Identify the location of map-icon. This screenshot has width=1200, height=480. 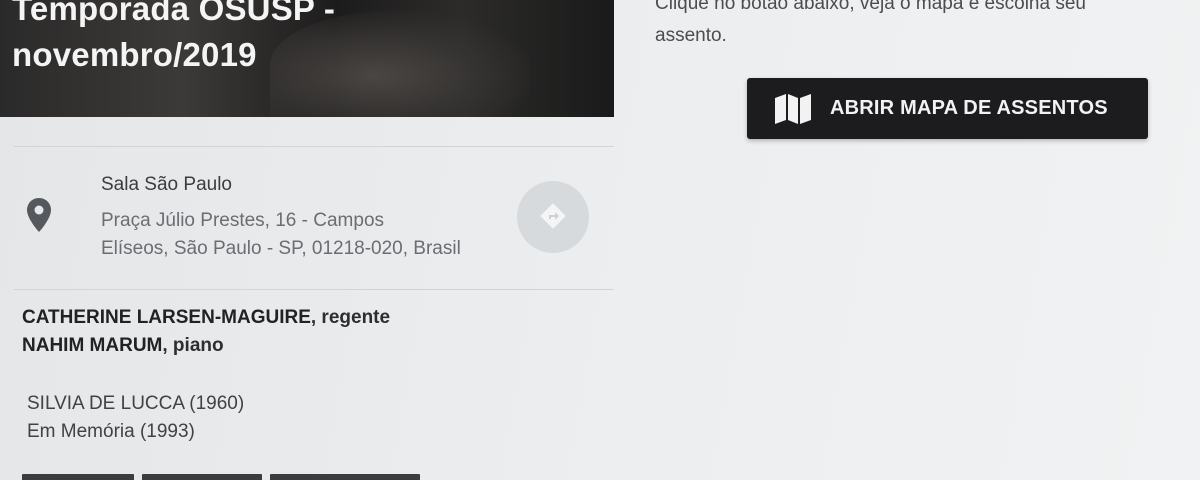
(793, 109).